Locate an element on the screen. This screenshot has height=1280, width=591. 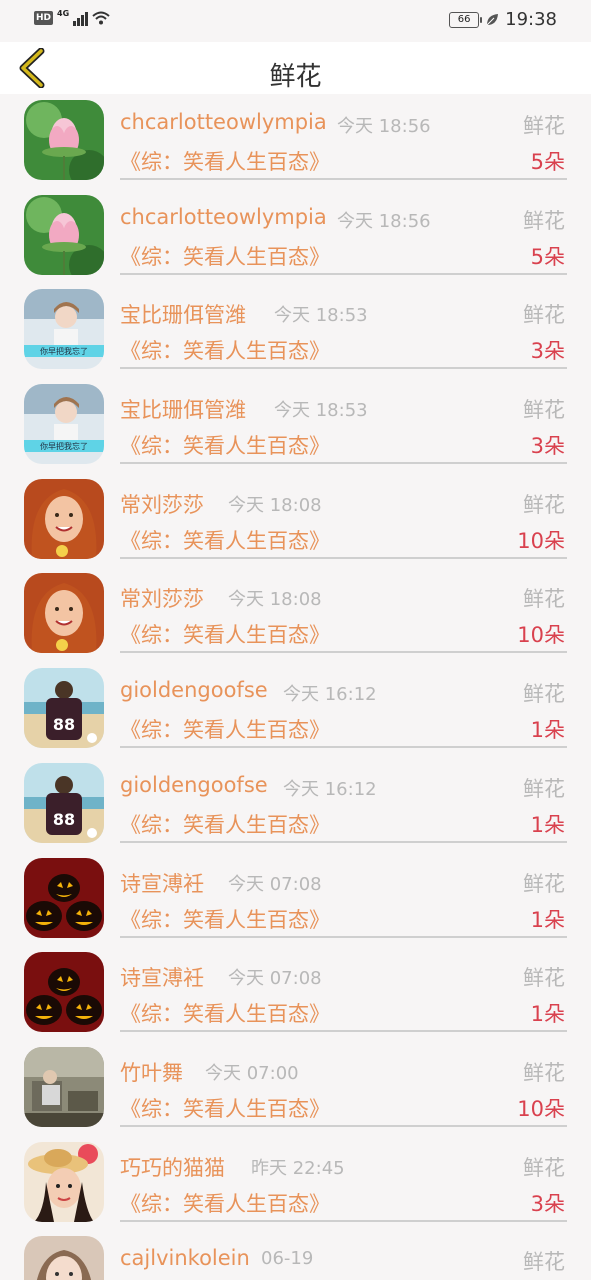
title-bar: 鲜花 is located at coordinates (295, 68).